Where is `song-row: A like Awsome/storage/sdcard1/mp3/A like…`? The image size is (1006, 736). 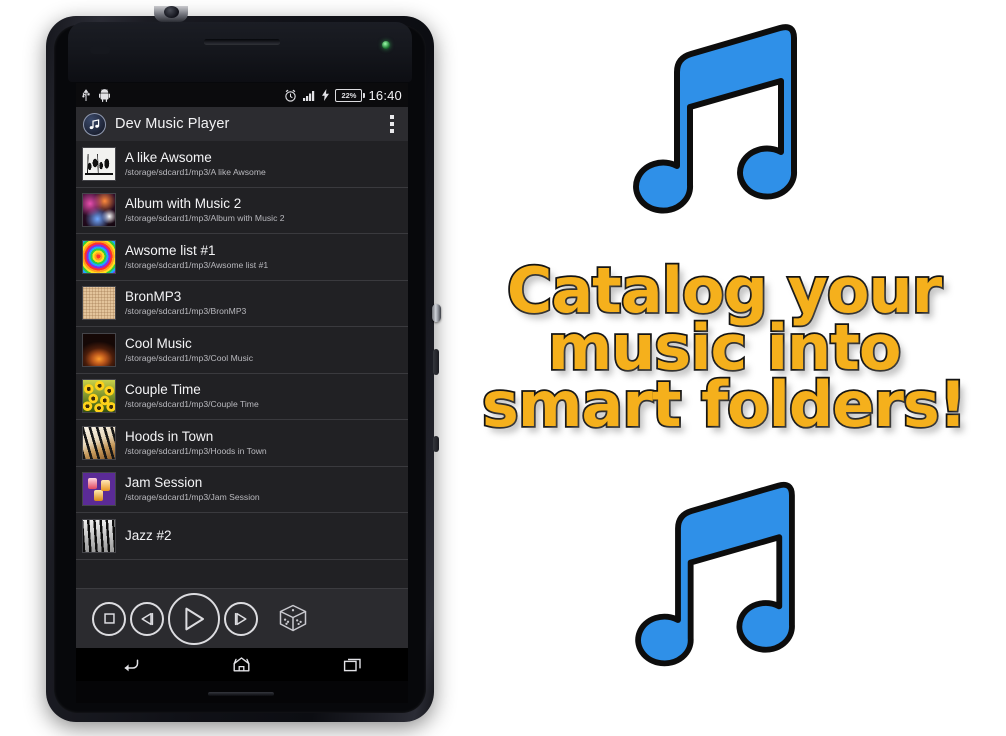
song-row: A like Awsome/storage/sdcard1/mp3/A like… is located at coordinates (242, 164).